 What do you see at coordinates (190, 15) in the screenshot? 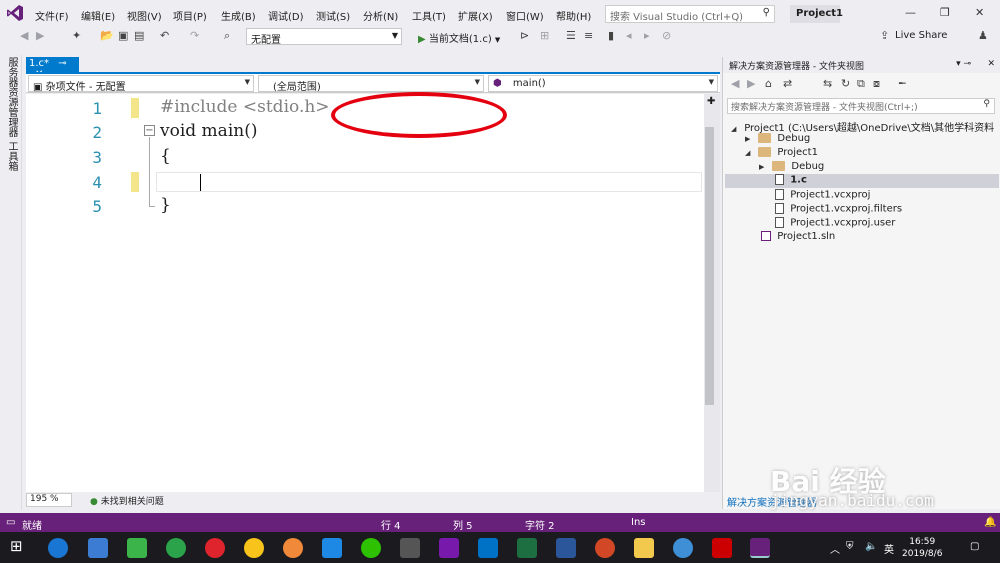
I see `menu-project: 项目(P)` at bounding box center [190, 15].